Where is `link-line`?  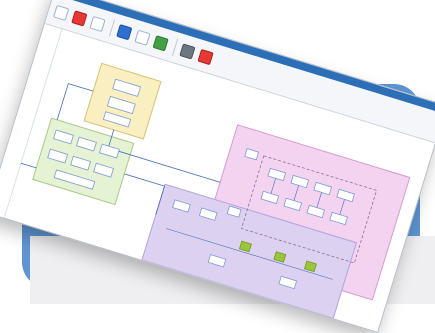
link-line is located at coordinates (28, 165).